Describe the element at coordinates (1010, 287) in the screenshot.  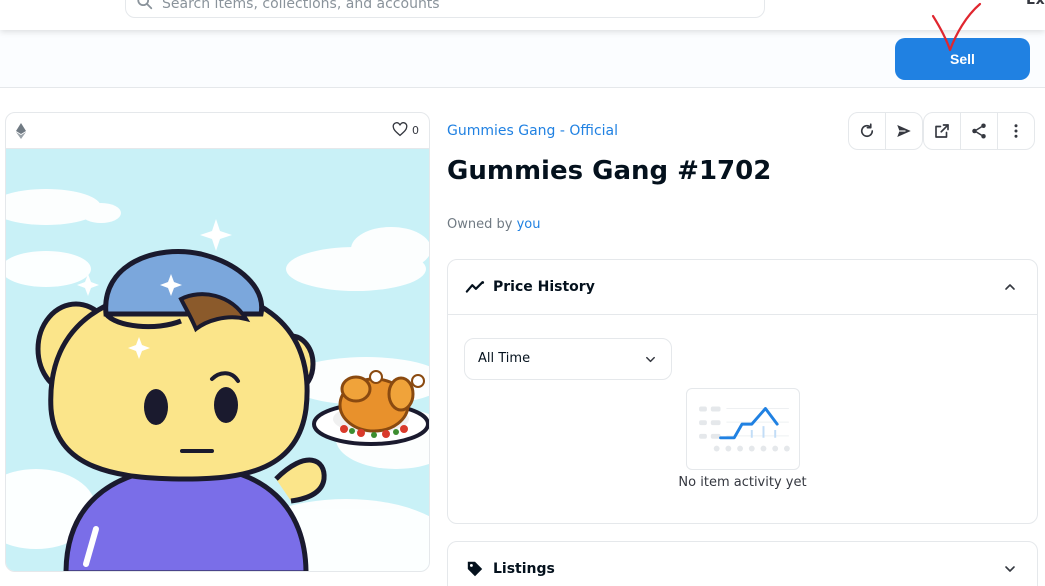
I see `chevron-up-icon` at that location.